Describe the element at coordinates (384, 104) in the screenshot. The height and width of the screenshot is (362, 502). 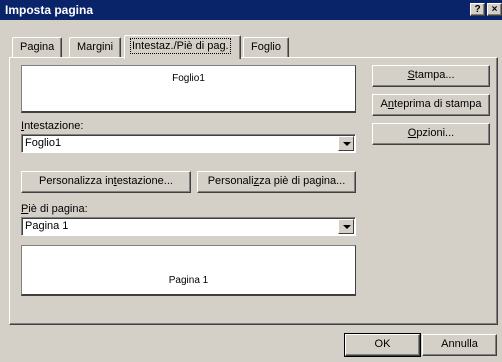
I see `label-part: A` at that location.